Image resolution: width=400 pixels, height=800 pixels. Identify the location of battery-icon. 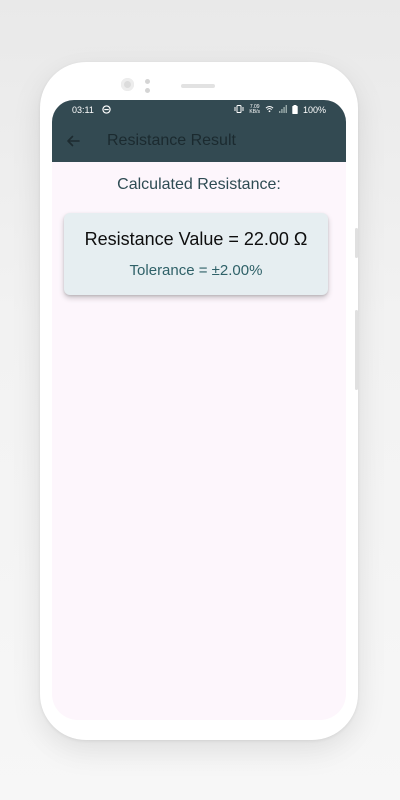
(295, 110).